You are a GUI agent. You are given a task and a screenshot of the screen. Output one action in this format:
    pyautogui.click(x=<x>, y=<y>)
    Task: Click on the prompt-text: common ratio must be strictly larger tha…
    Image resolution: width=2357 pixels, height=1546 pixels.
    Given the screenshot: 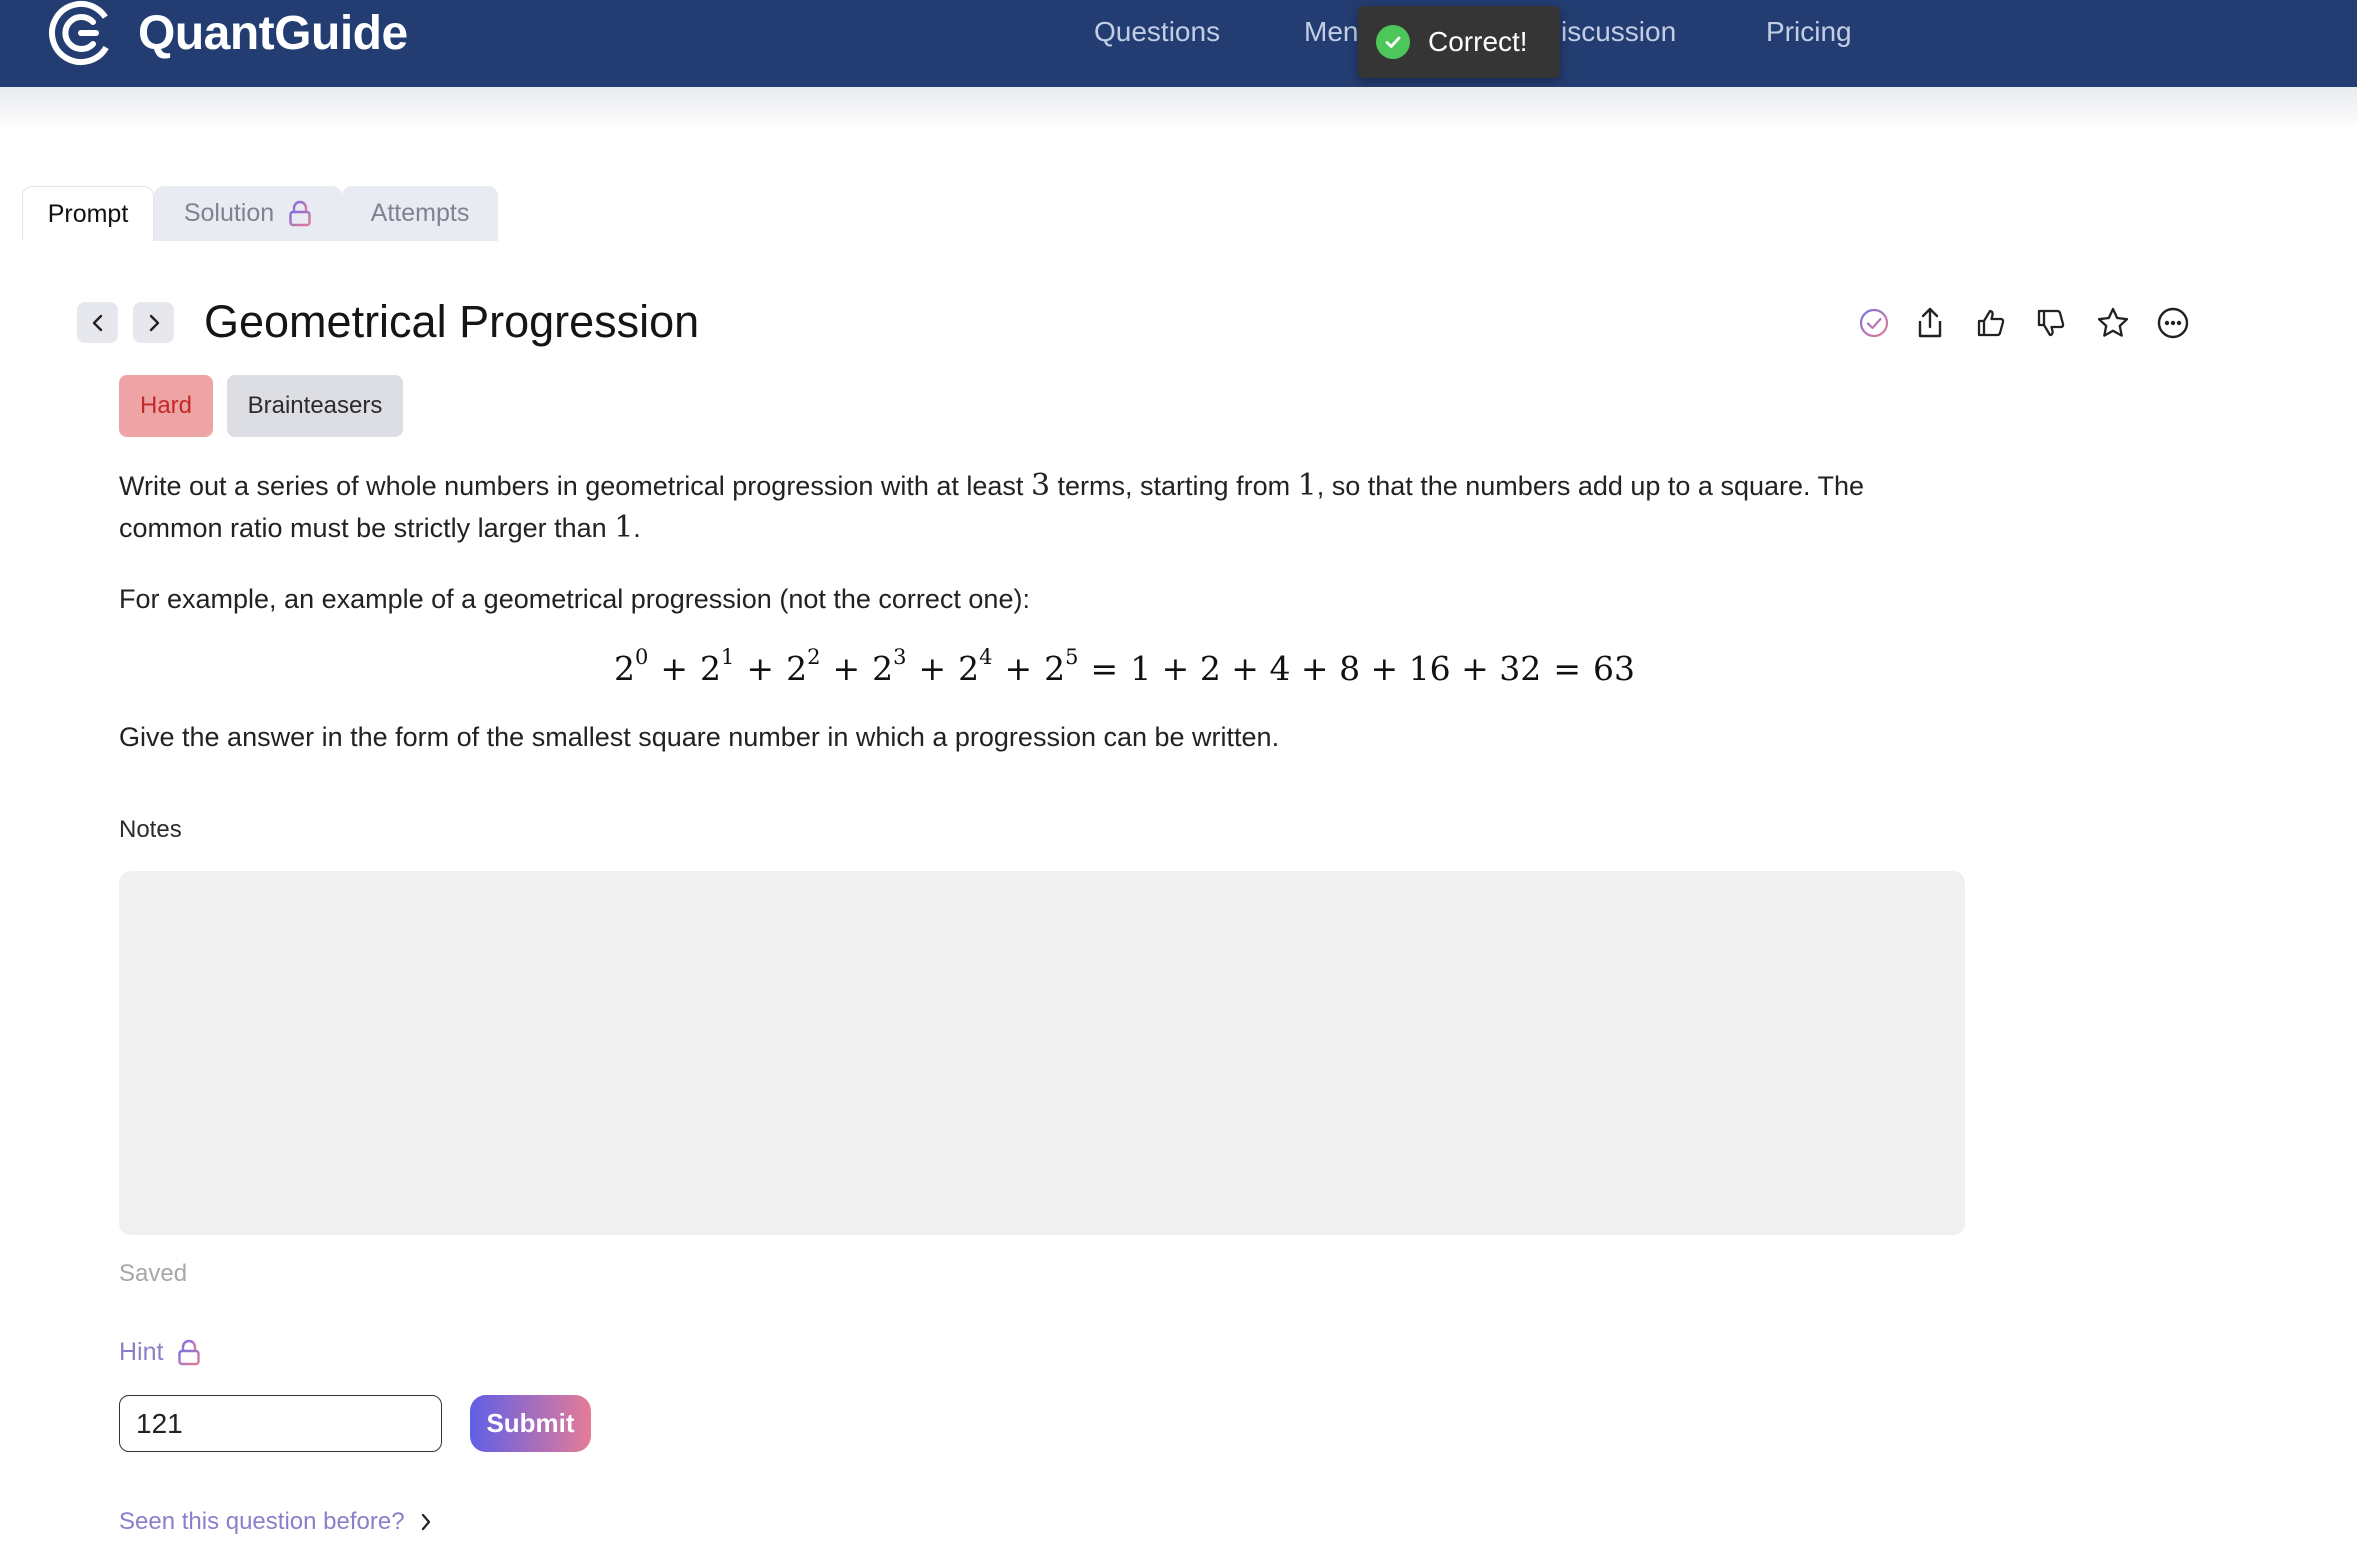 What is the action you would take?
    pyautogui.click(x=367, y=528)
    